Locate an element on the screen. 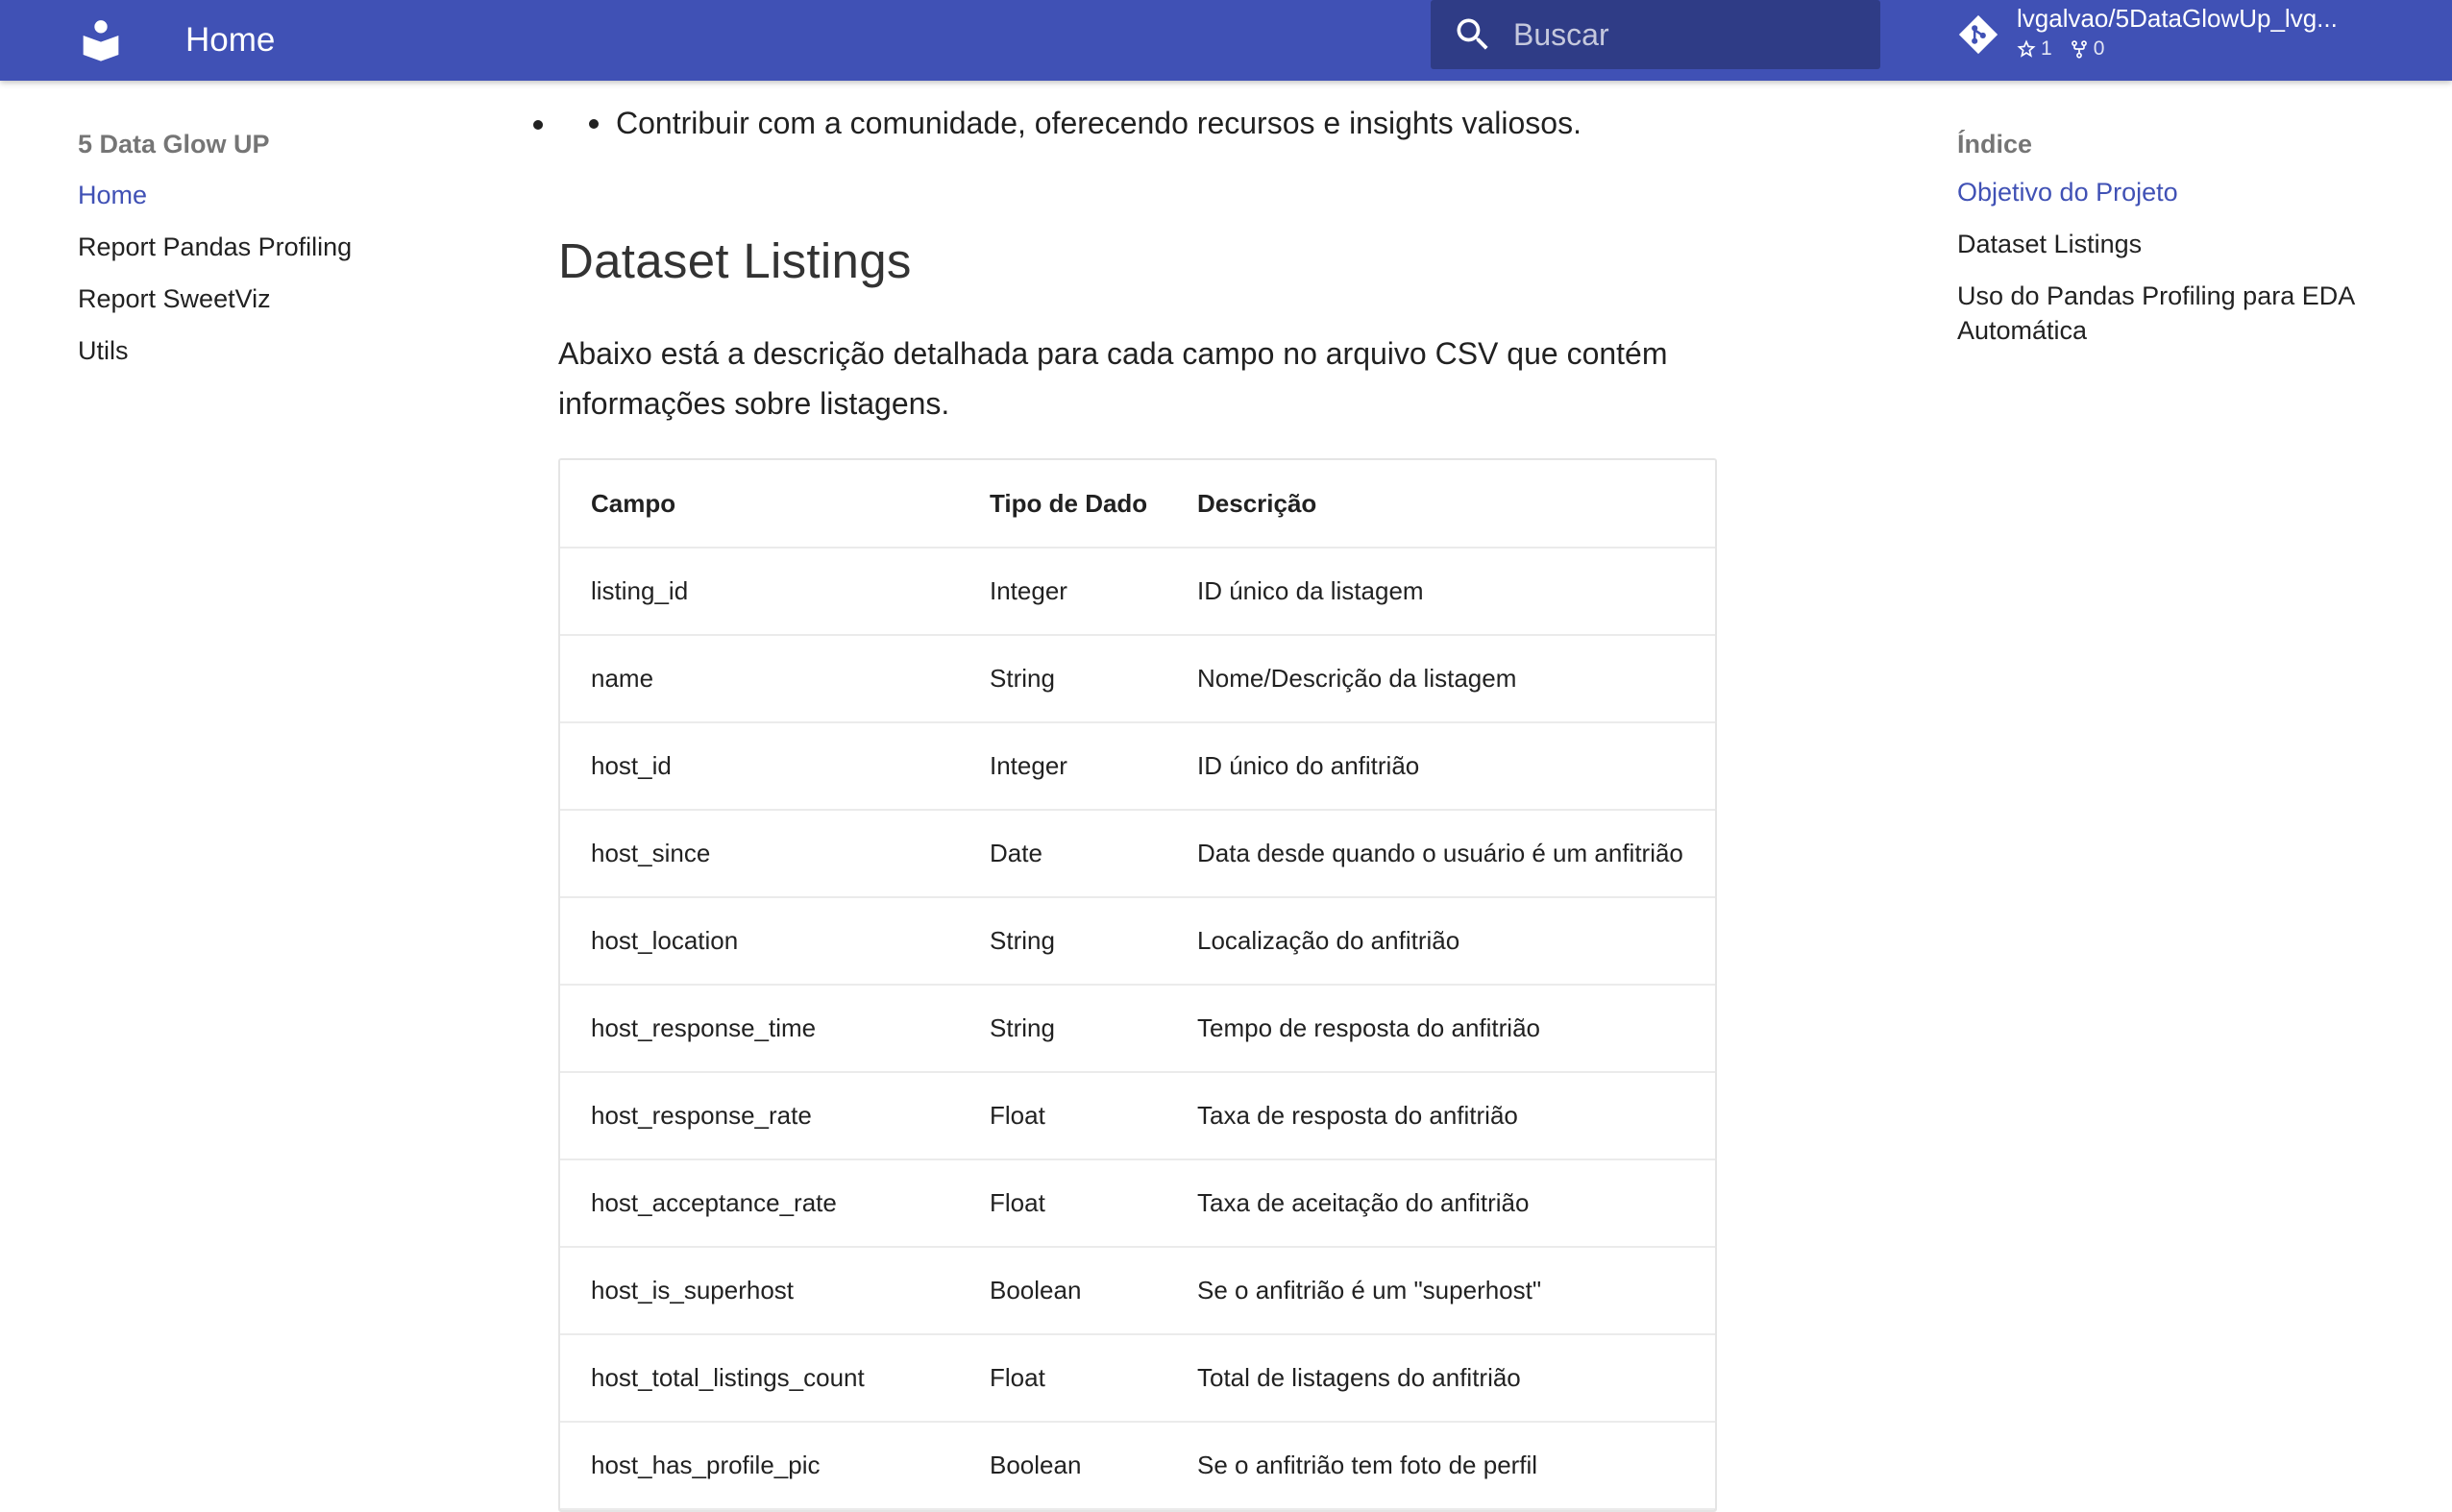 Image resolution: width=2452 pixels, height=1512 pixels. repo-facts: 1 0 is located at coordinates (2069, 49).